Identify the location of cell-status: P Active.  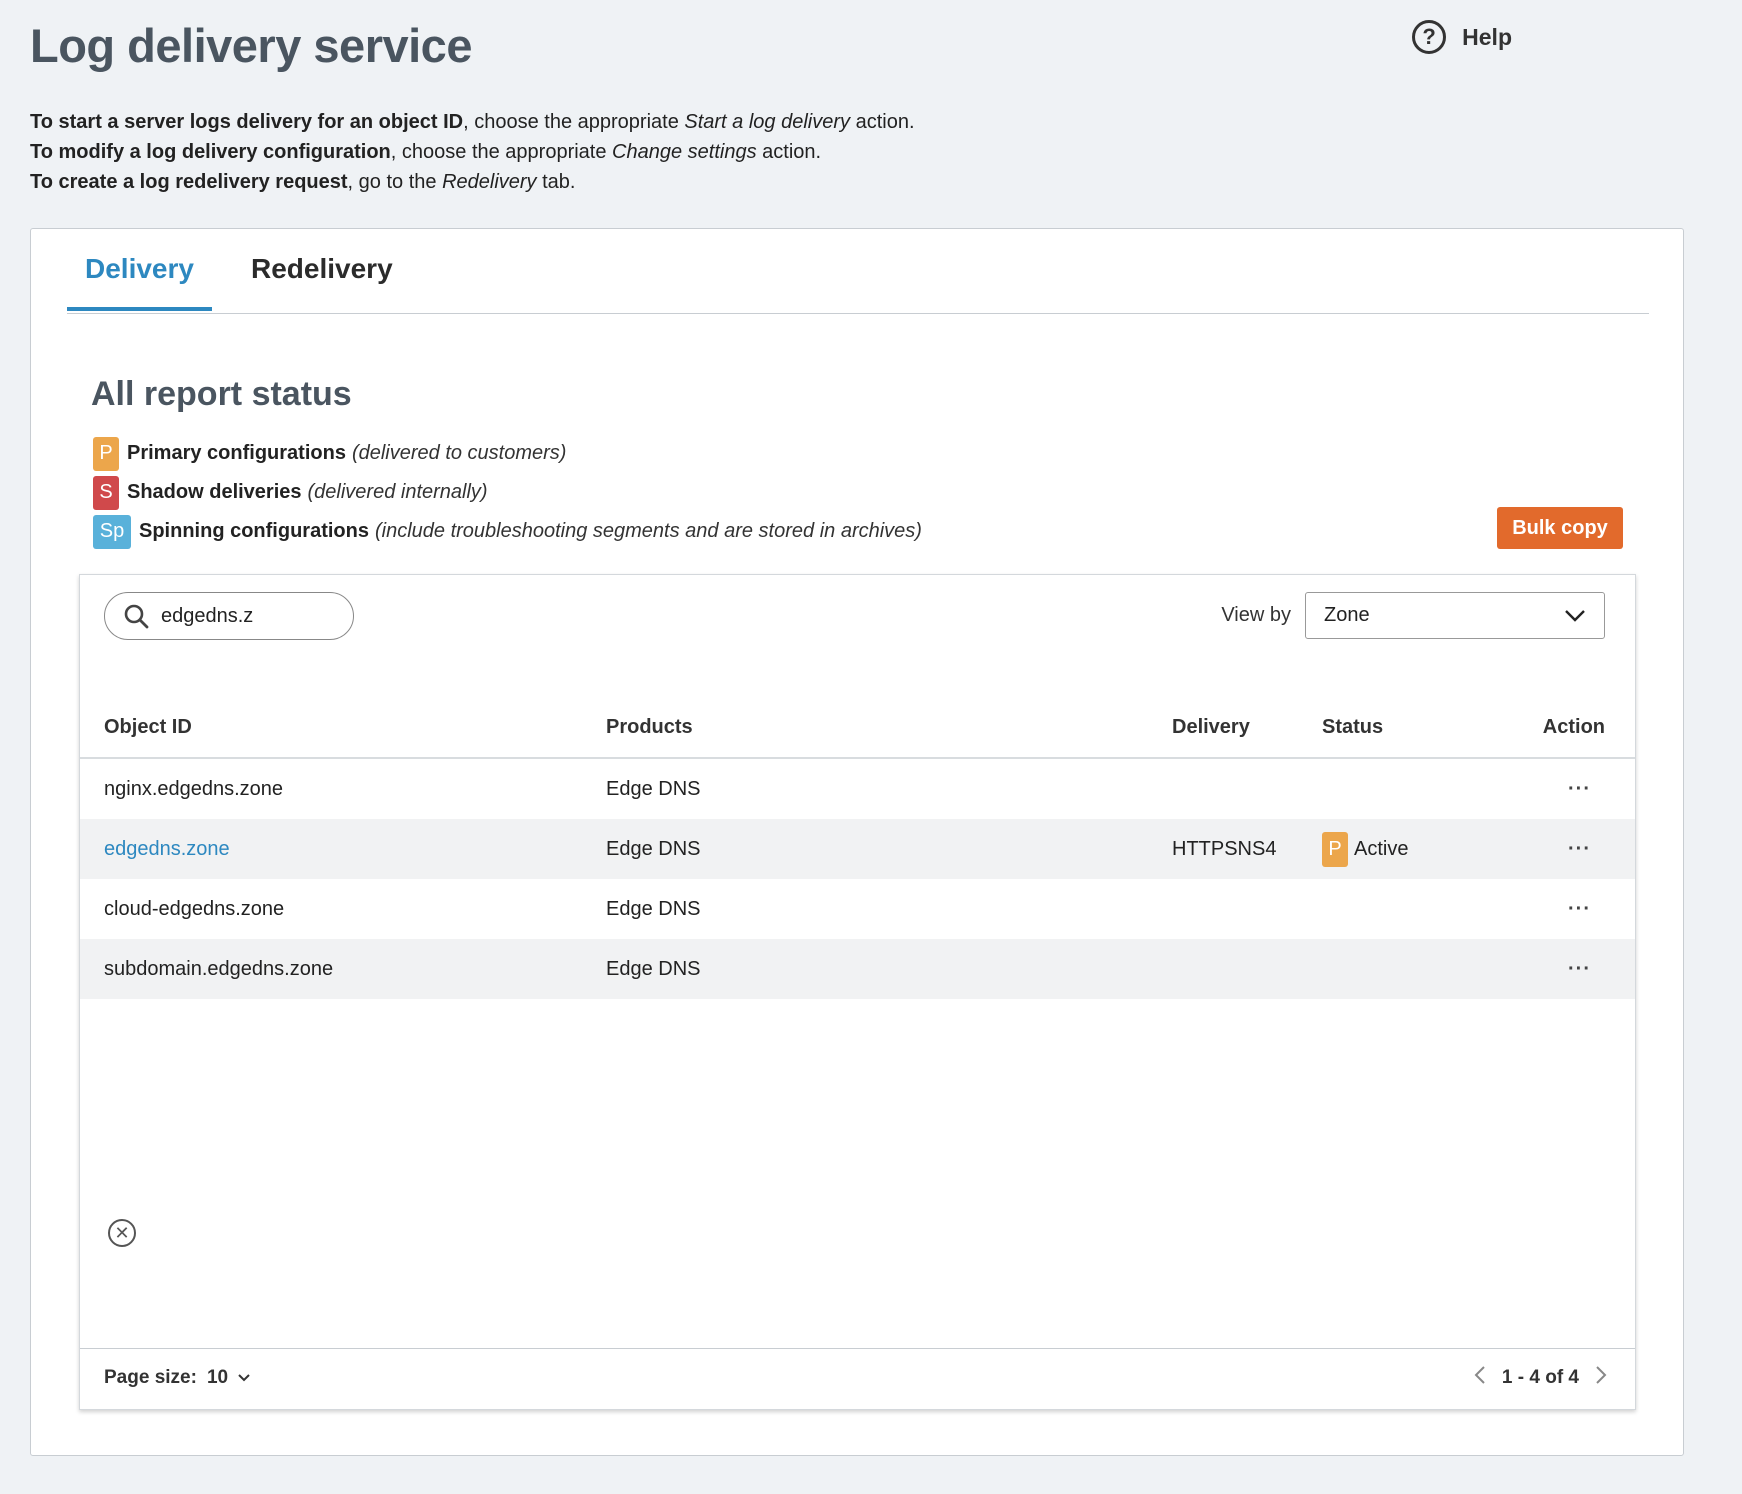
(1411, 849).